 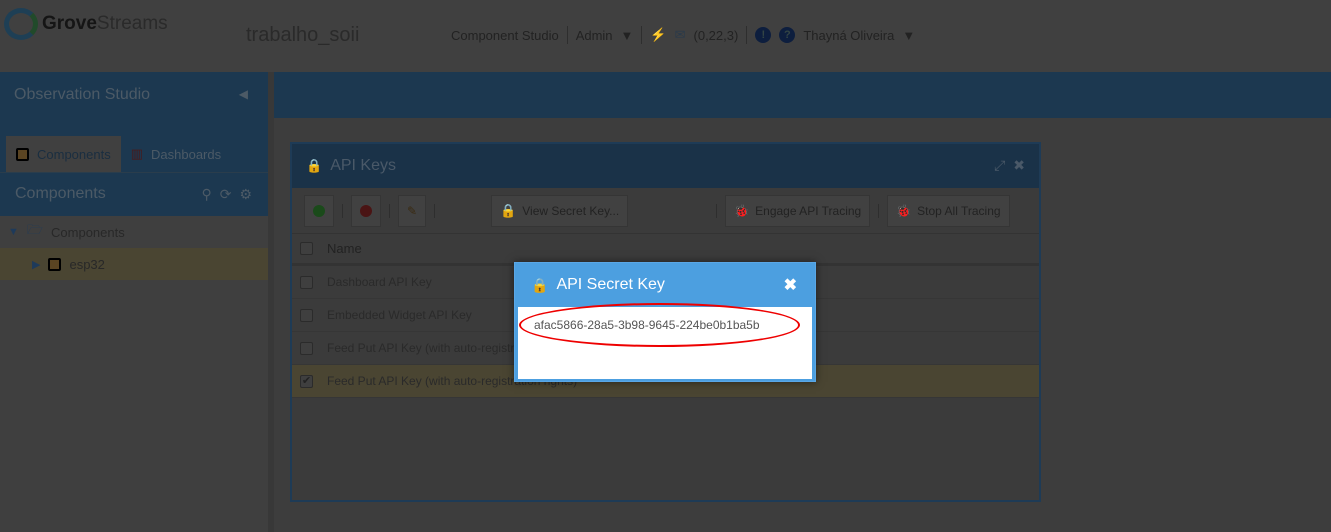 What do you see at coordinates (610, 284) in the screenshot?
I see `dialog-title: API Secret Key` at bounding box center [610, 284].